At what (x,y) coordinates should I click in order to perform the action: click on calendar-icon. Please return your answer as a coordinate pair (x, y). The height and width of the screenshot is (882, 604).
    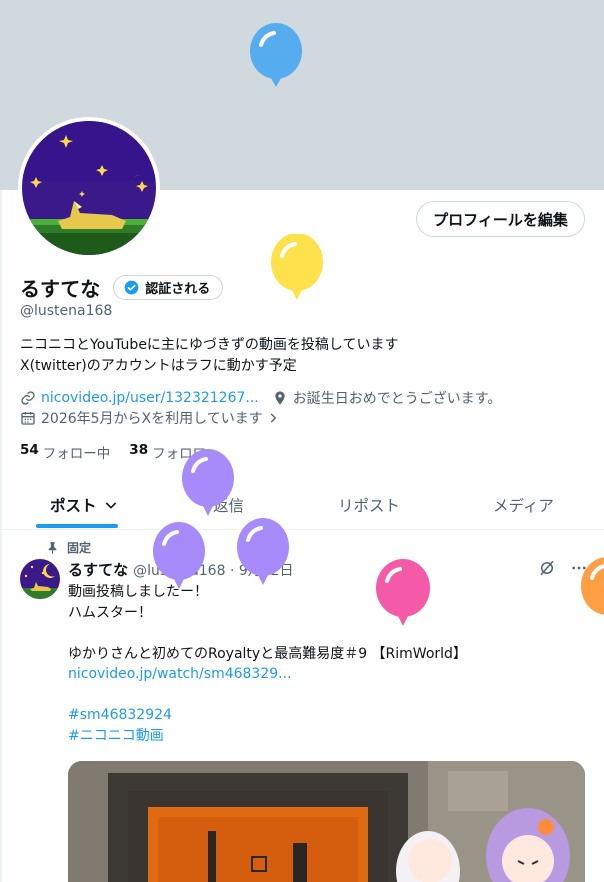
    Looking at the image, I should click on (28, 418).